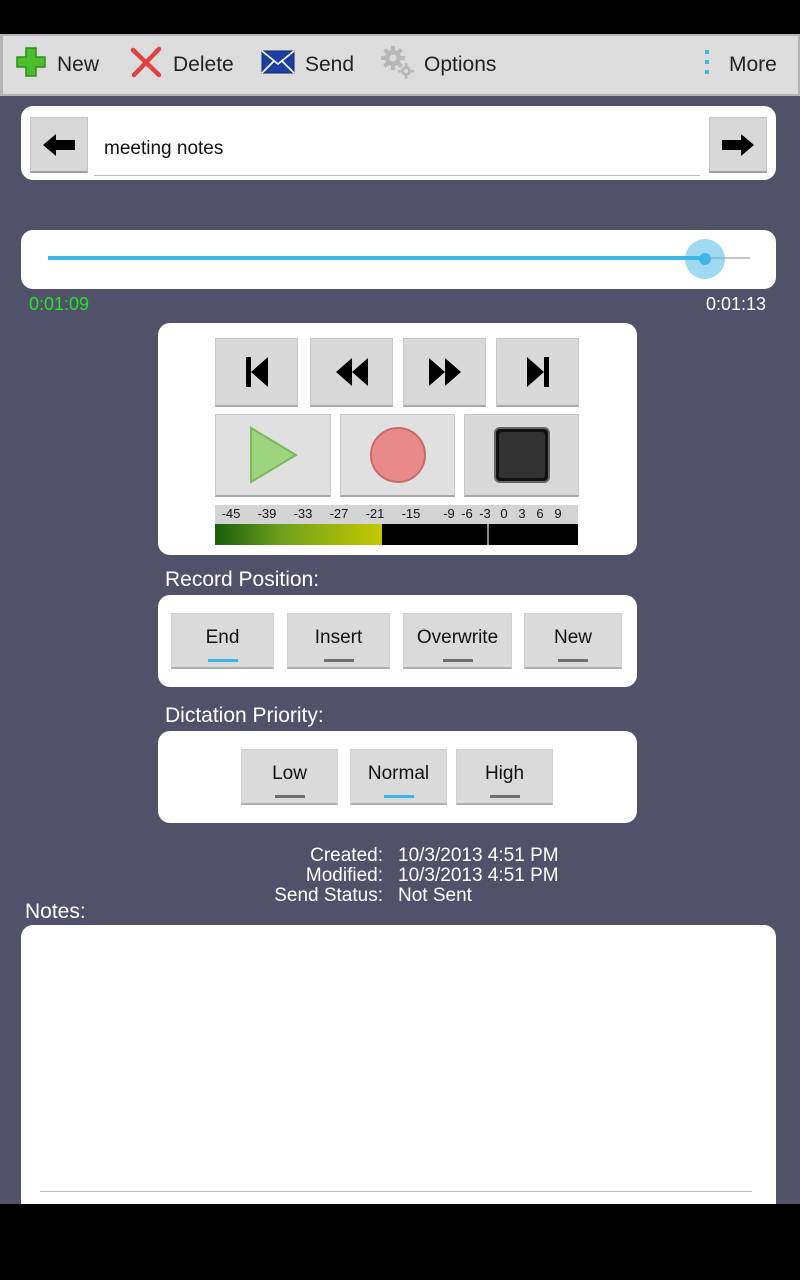 This screenshot has height=1280, width=800. Describe the element at coordinates (278, 65) in the screenshot. I see `envelope-icon` at that location.